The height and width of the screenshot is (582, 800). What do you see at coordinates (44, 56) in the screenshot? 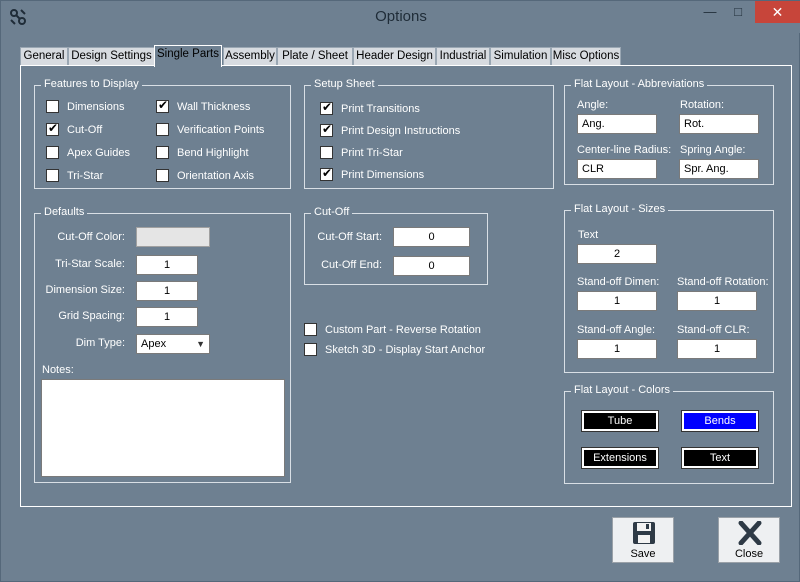
I see `tab-general: General` at bounding box center [44, 56].